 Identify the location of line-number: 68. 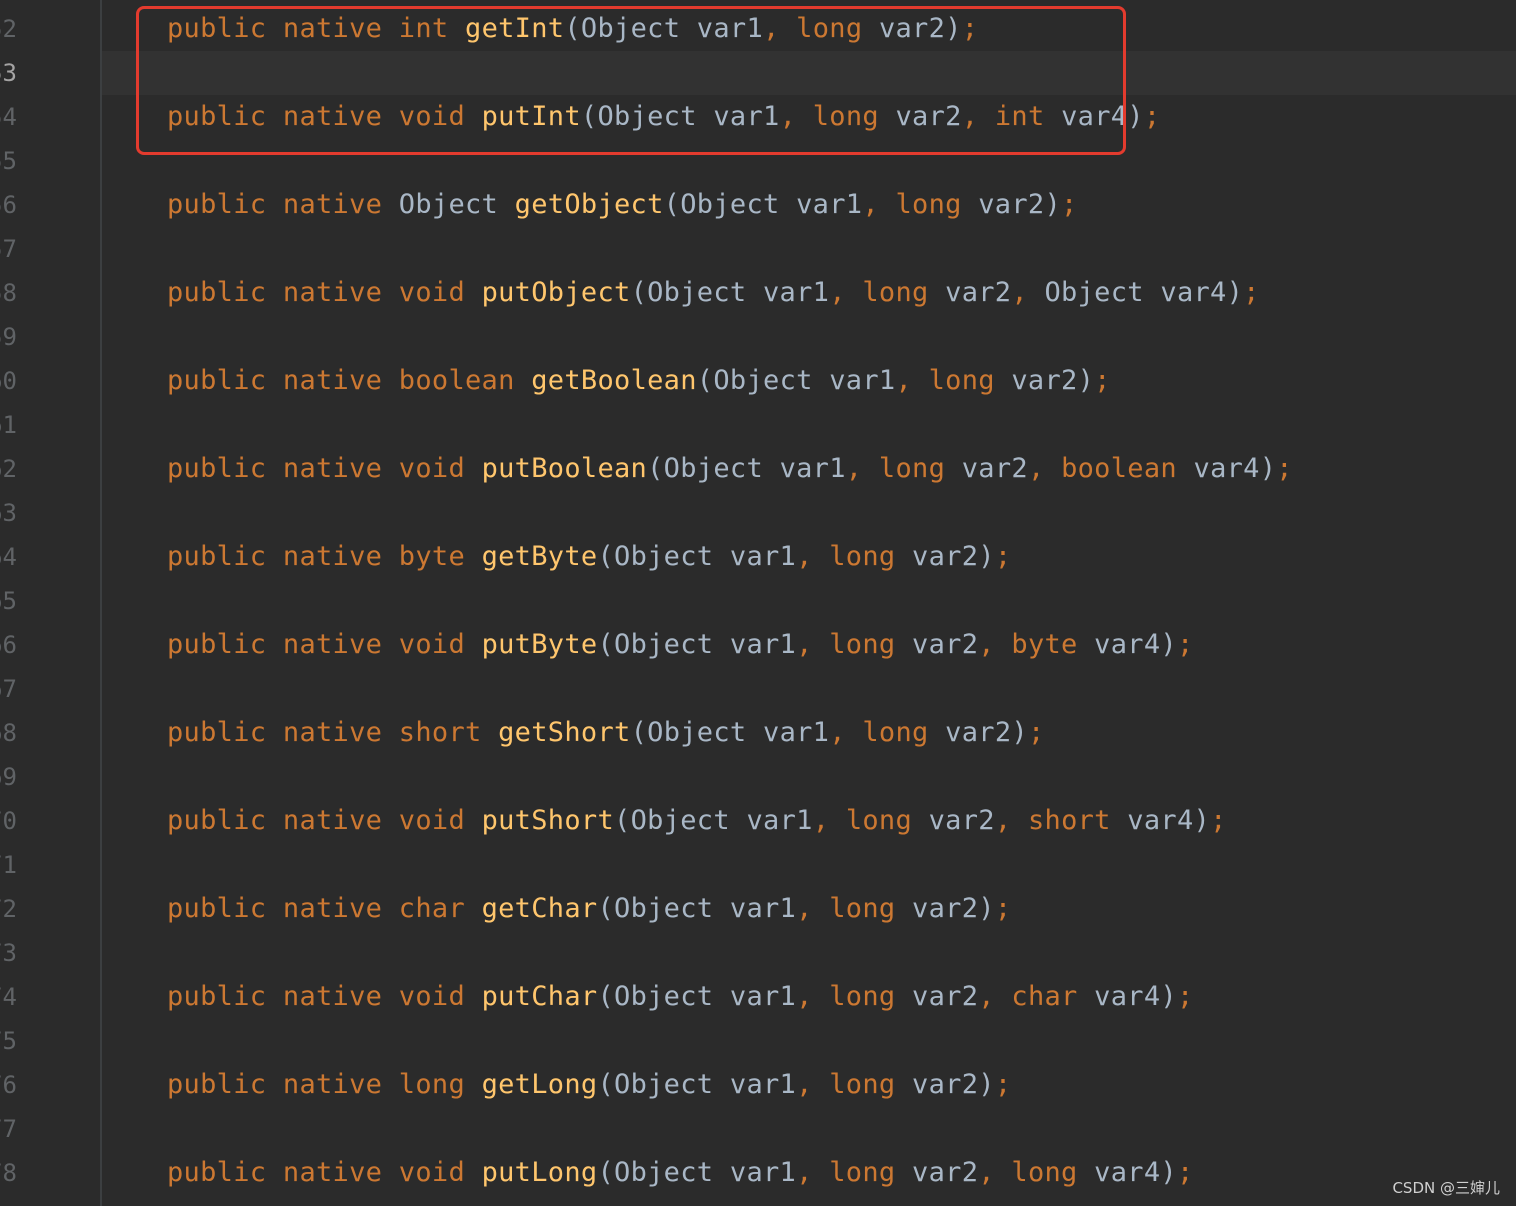
(24, 733).